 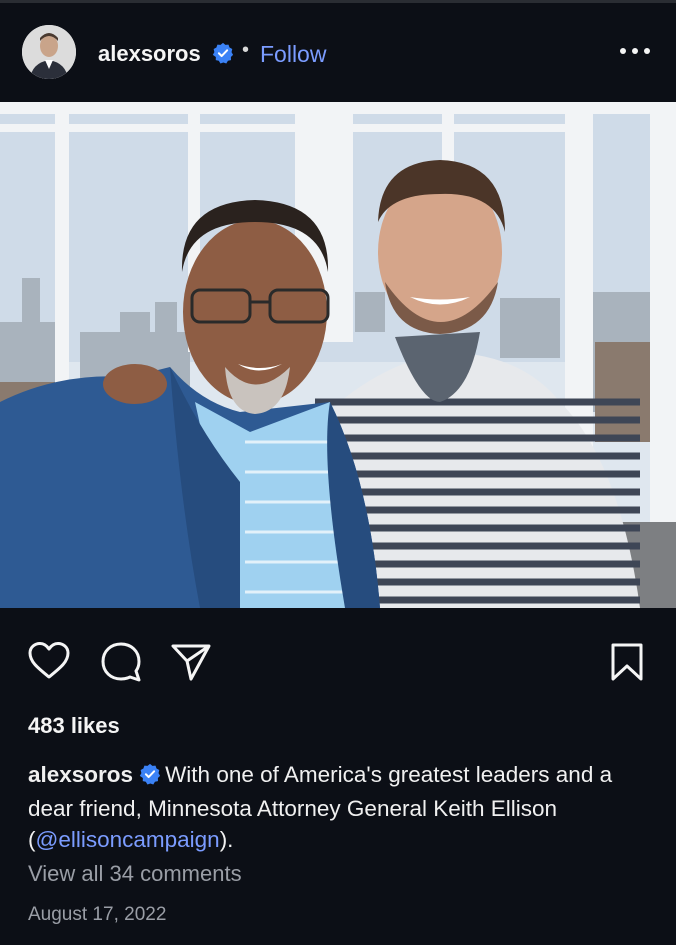 What do you see at coordinates (627, 664) in the screenshot?
I see `bookmark-icon` at bounding box center [627, 664].